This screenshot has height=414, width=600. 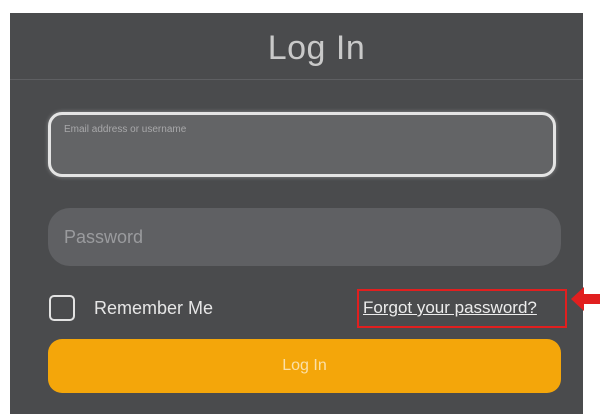 What do you see at coordinates (302, 144) in the screenshot?
I see `email-field: Email address or username` at bounding box center [302, 144].